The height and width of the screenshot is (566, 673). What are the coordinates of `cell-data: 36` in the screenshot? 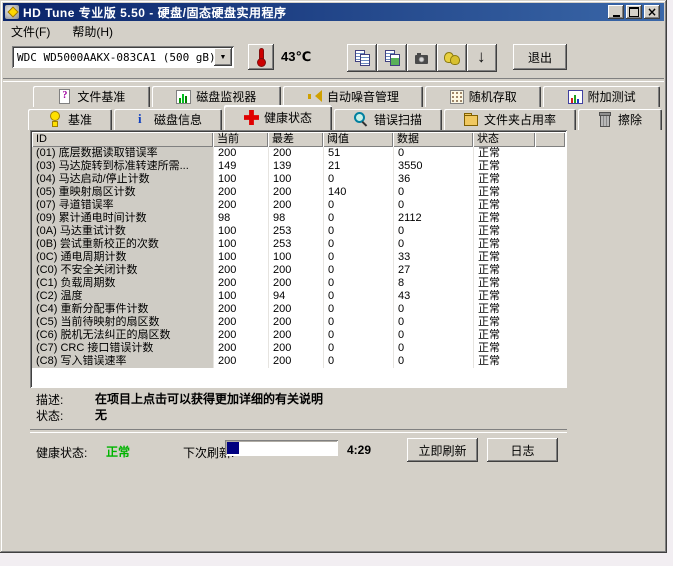 It's located at (433, 179).